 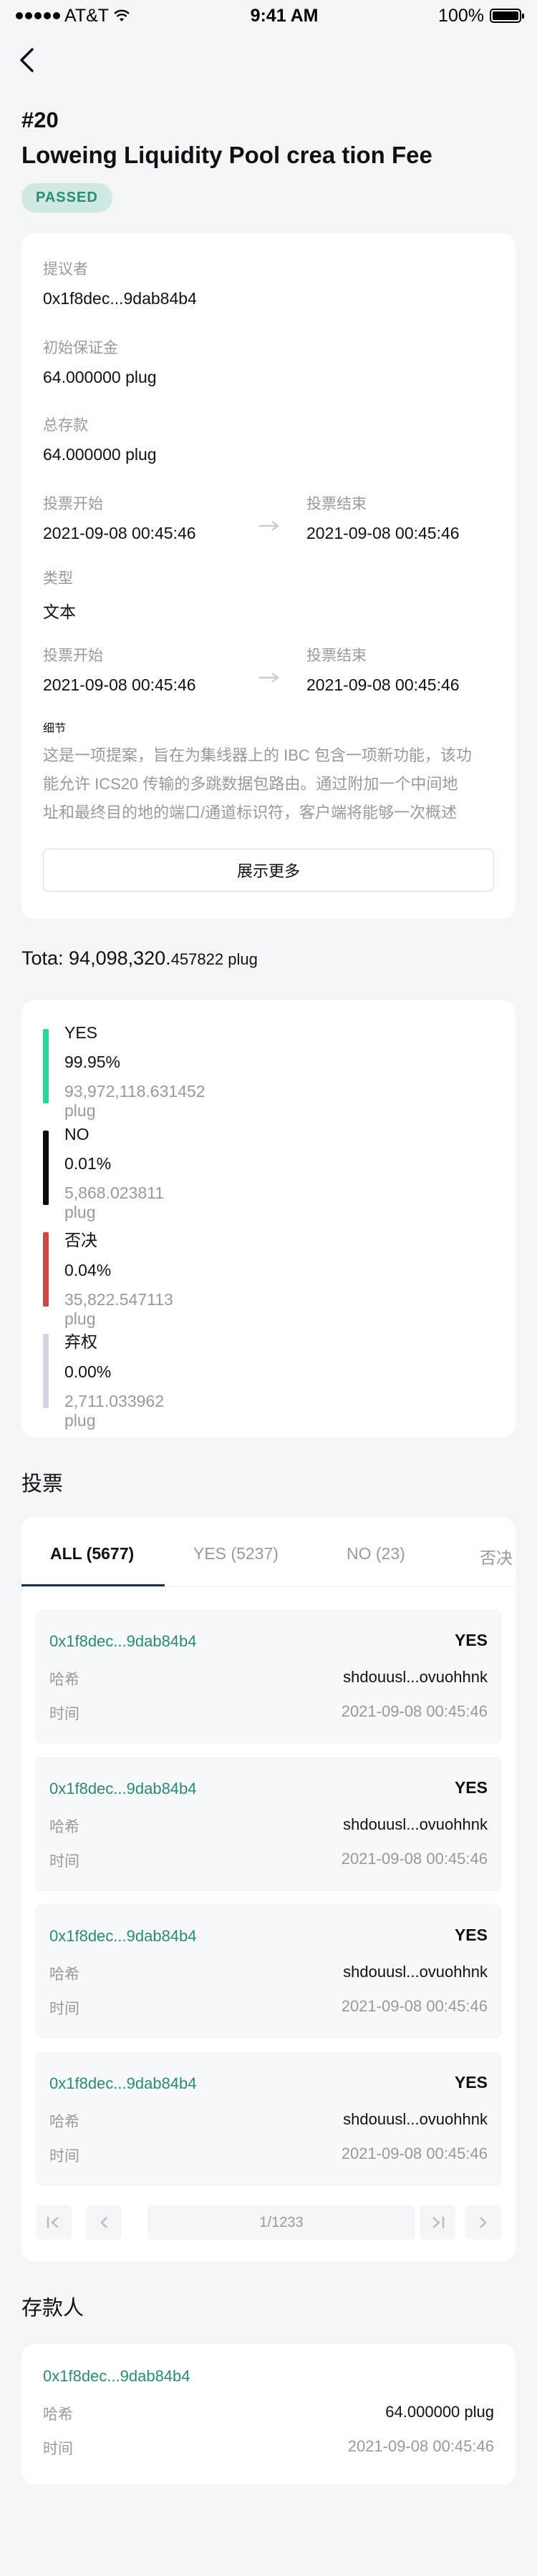 What do you see at coordinates (250, 784) in the screenshot?
I see `detail-line: 能允许 ICS20 传输的多跳数据包路由。通过附加一个中间地` at bounding box center [250, 784].